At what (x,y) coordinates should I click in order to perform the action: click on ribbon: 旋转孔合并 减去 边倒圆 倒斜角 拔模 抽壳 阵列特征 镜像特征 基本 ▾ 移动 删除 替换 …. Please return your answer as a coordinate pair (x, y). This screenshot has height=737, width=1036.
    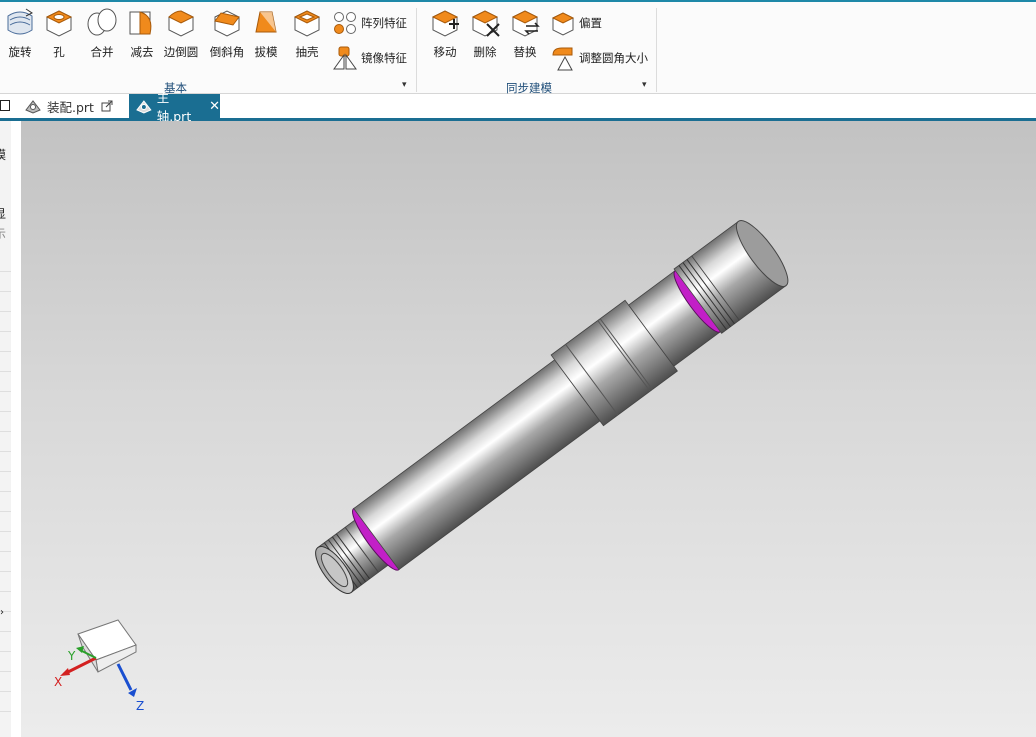
    Looking at the image, I should click on (518, 47).